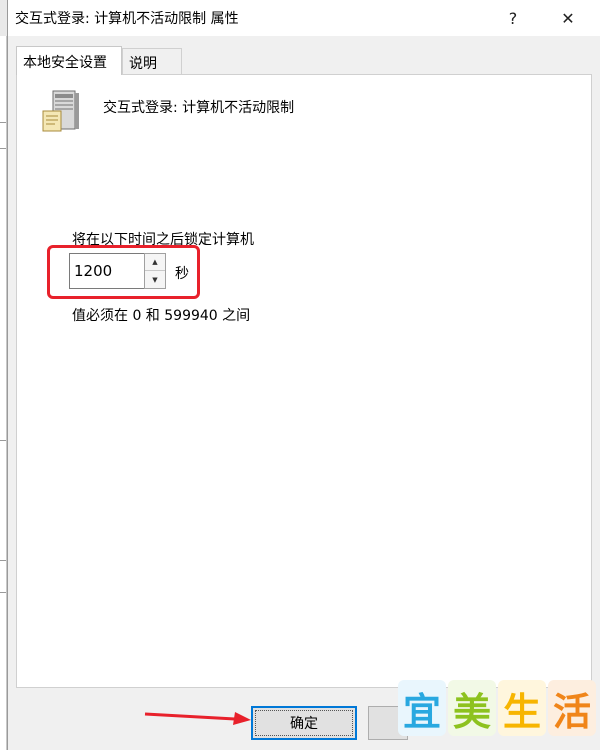 This screenshot has height=750, width=600. I want to click on watermark-char: 活, so click(572, 708).